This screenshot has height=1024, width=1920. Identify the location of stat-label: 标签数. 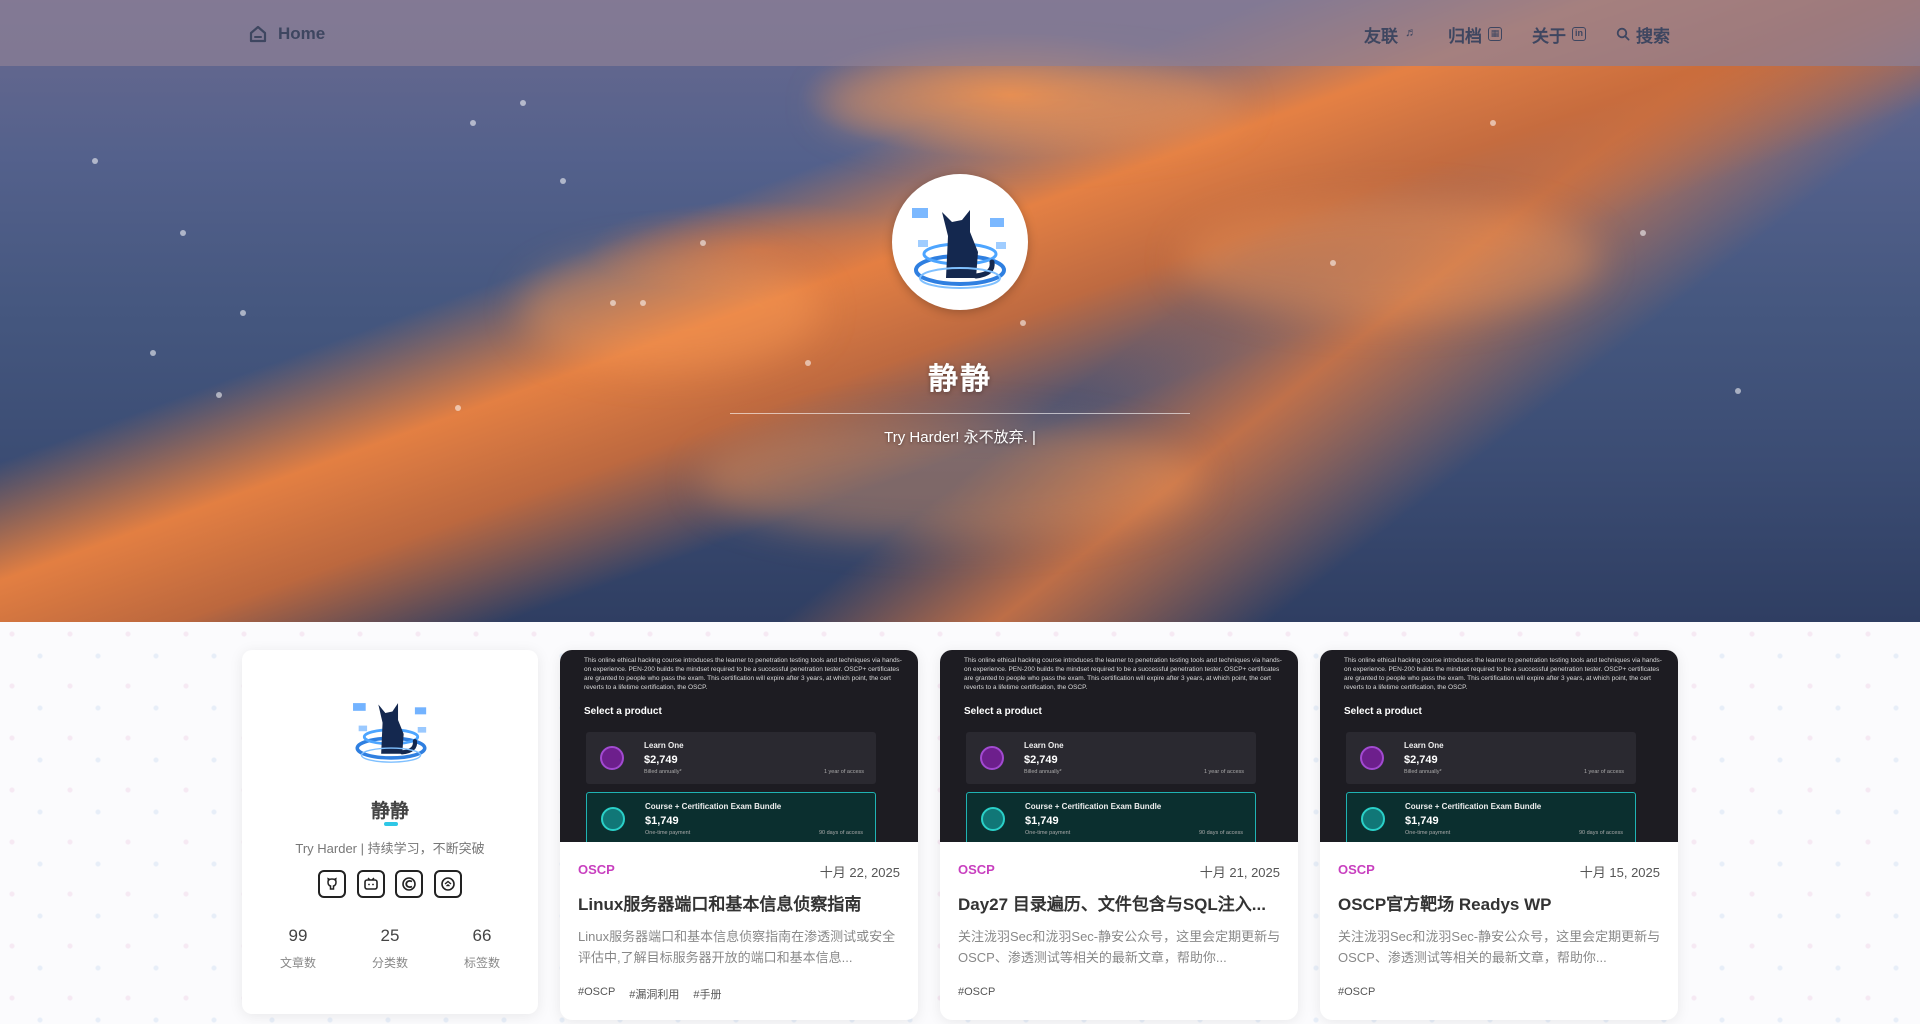
(481, 963).